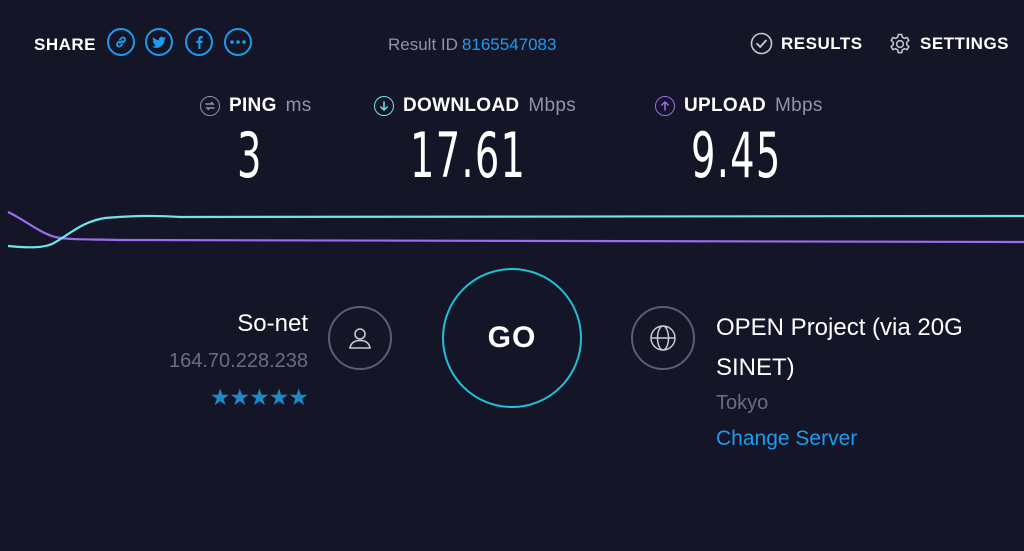 Image resolution: width=1024 pixels, height=551 pixels. What do you see at coordinates (159, 42) in the screenshot?
I see `twitter-icon` at bounding box center [159, 42].